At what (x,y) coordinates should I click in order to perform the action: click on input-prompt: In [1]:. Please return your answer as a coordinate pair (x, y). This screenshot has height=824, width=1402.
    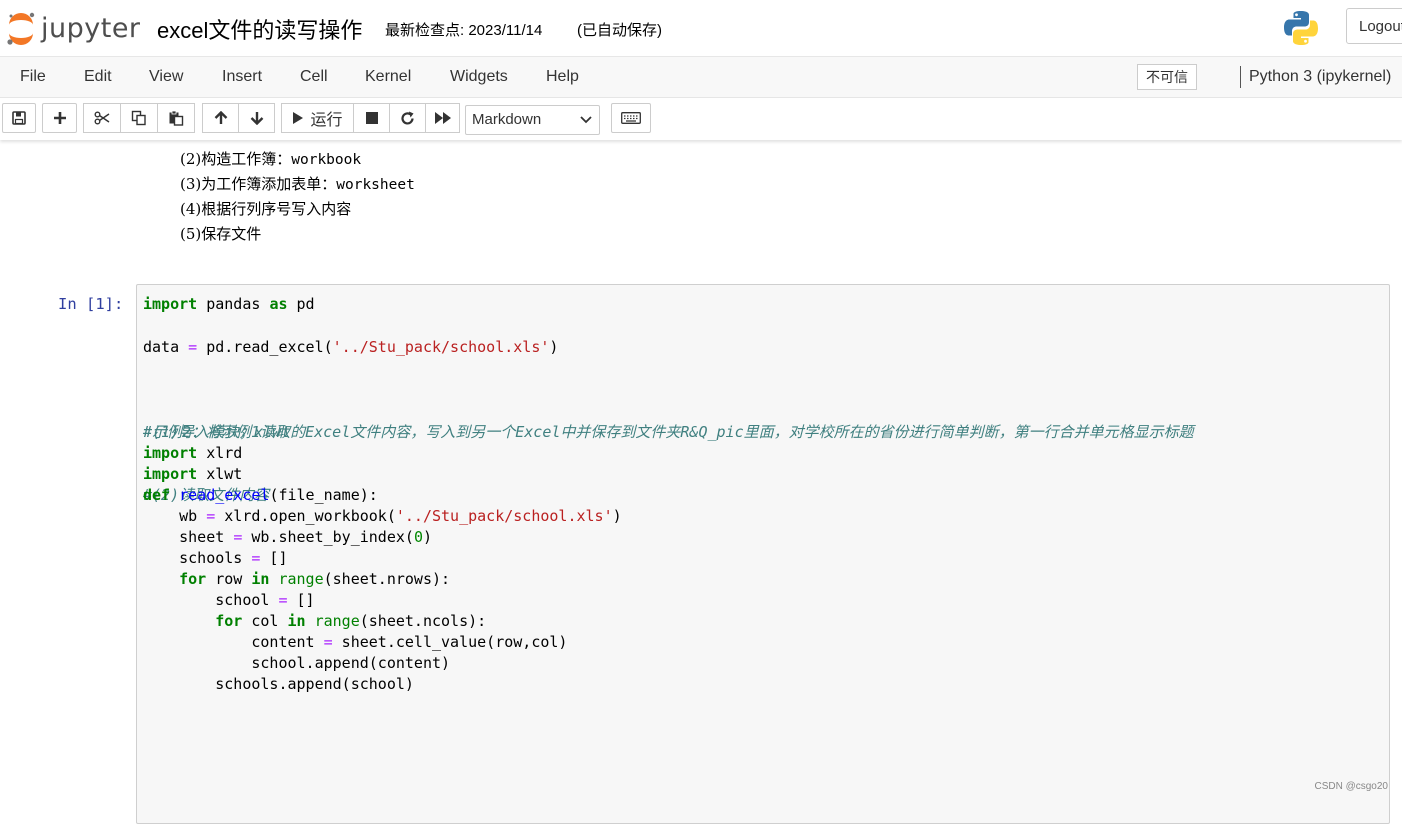
    Looking at the image, I should click on (91, 304).